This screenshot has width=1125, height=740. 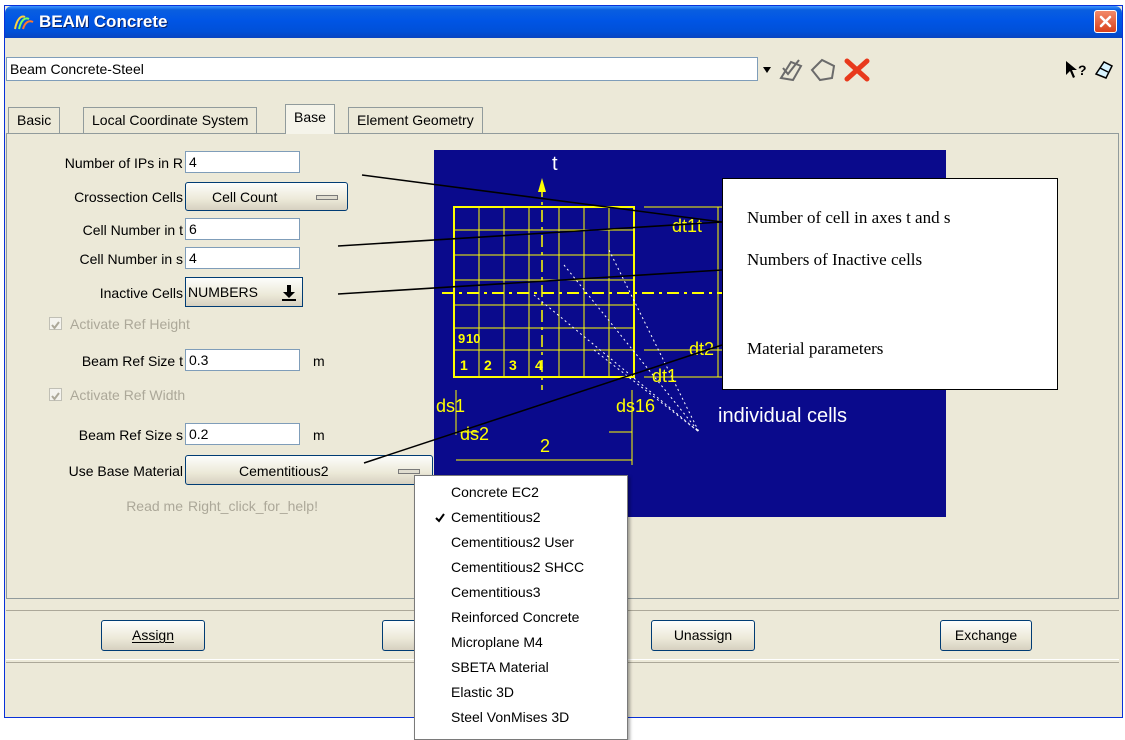 What do you see at coordinates (141, 293) in the screenshot?
I see `inactive-label: Inactive Cells` at bounding box center [141, 293].